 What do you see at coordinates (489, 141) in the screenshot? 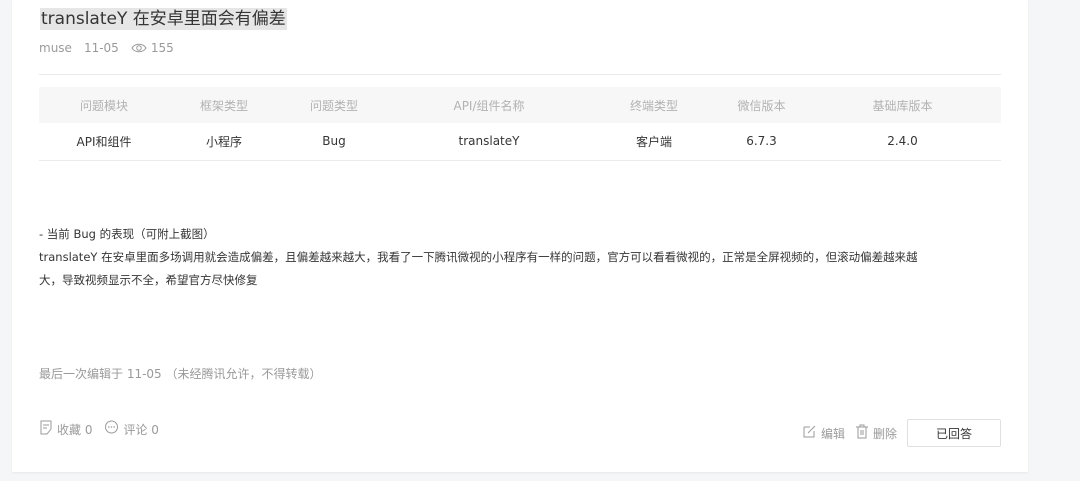
I see `table-cell: translateY` at bounding box center [489, 141].